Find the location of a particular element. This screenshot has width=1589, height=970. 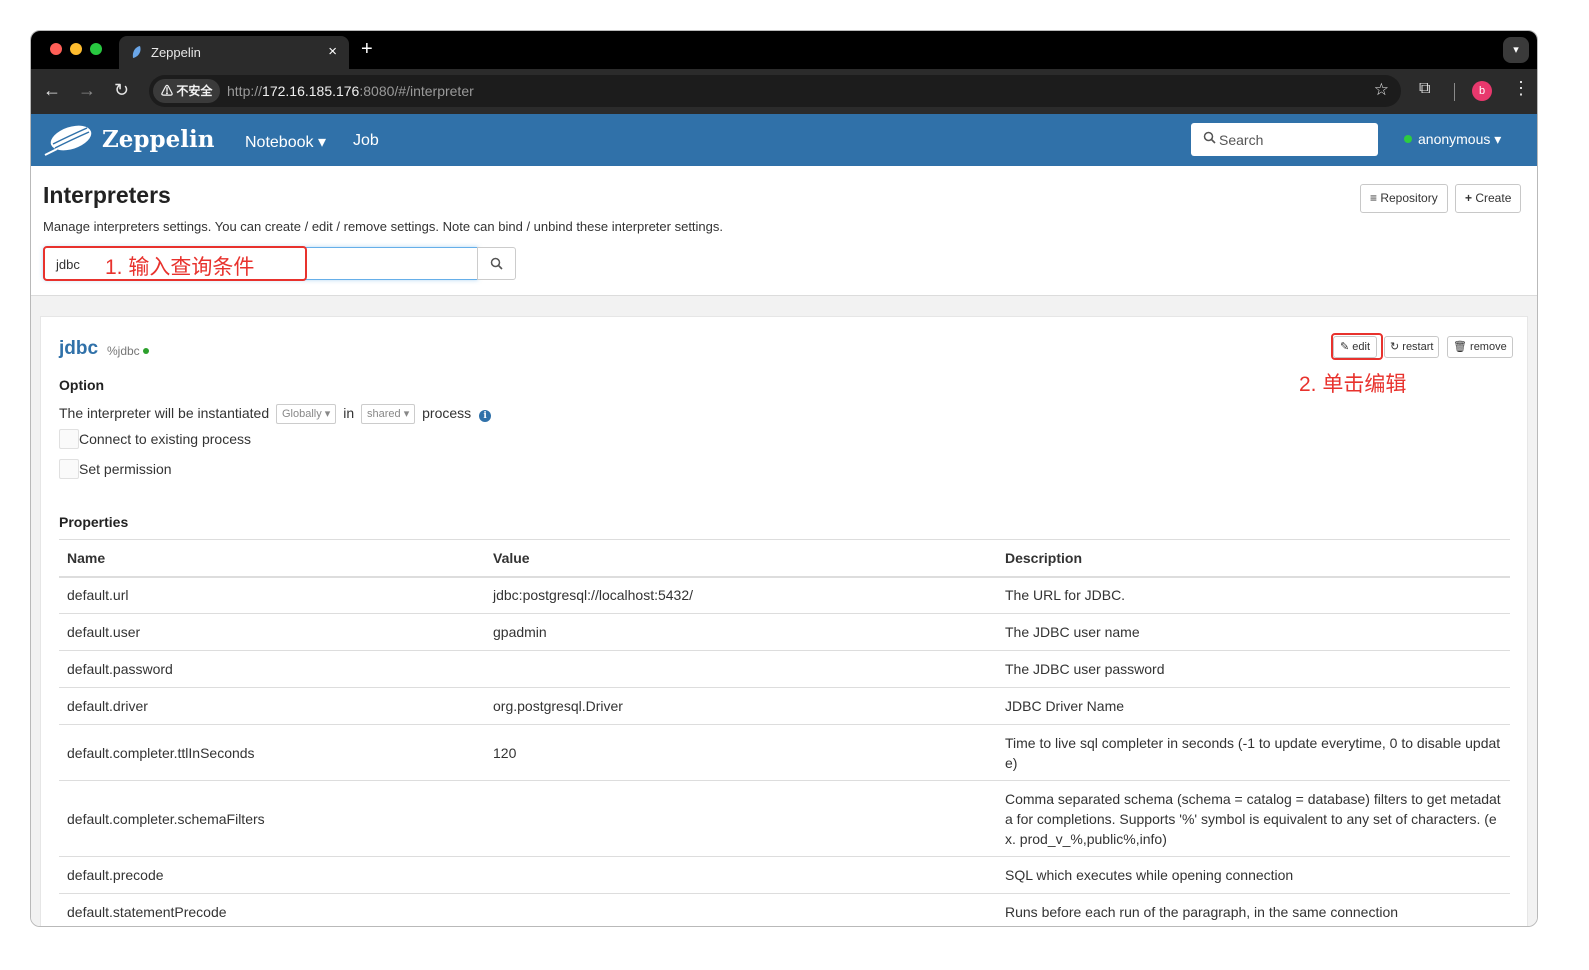

connect-existing-label: Connect to existing process is located at coordinates (165, 439).